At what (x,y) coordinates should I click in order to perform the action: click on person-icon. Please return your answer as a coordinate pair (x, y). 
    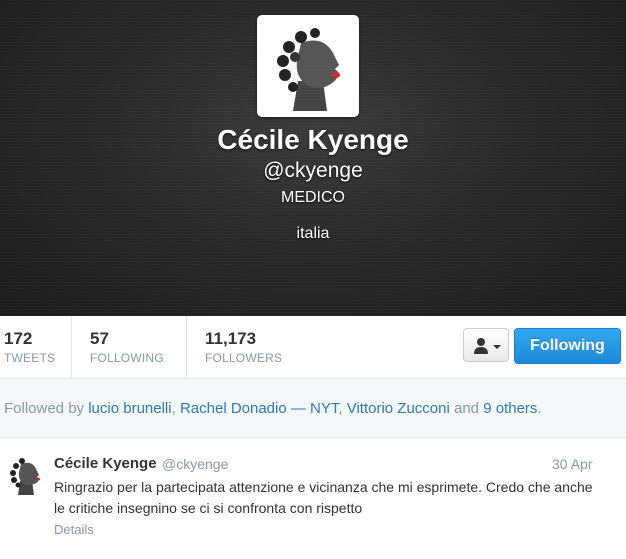
    Looking at the image, I should click on (487, 346).